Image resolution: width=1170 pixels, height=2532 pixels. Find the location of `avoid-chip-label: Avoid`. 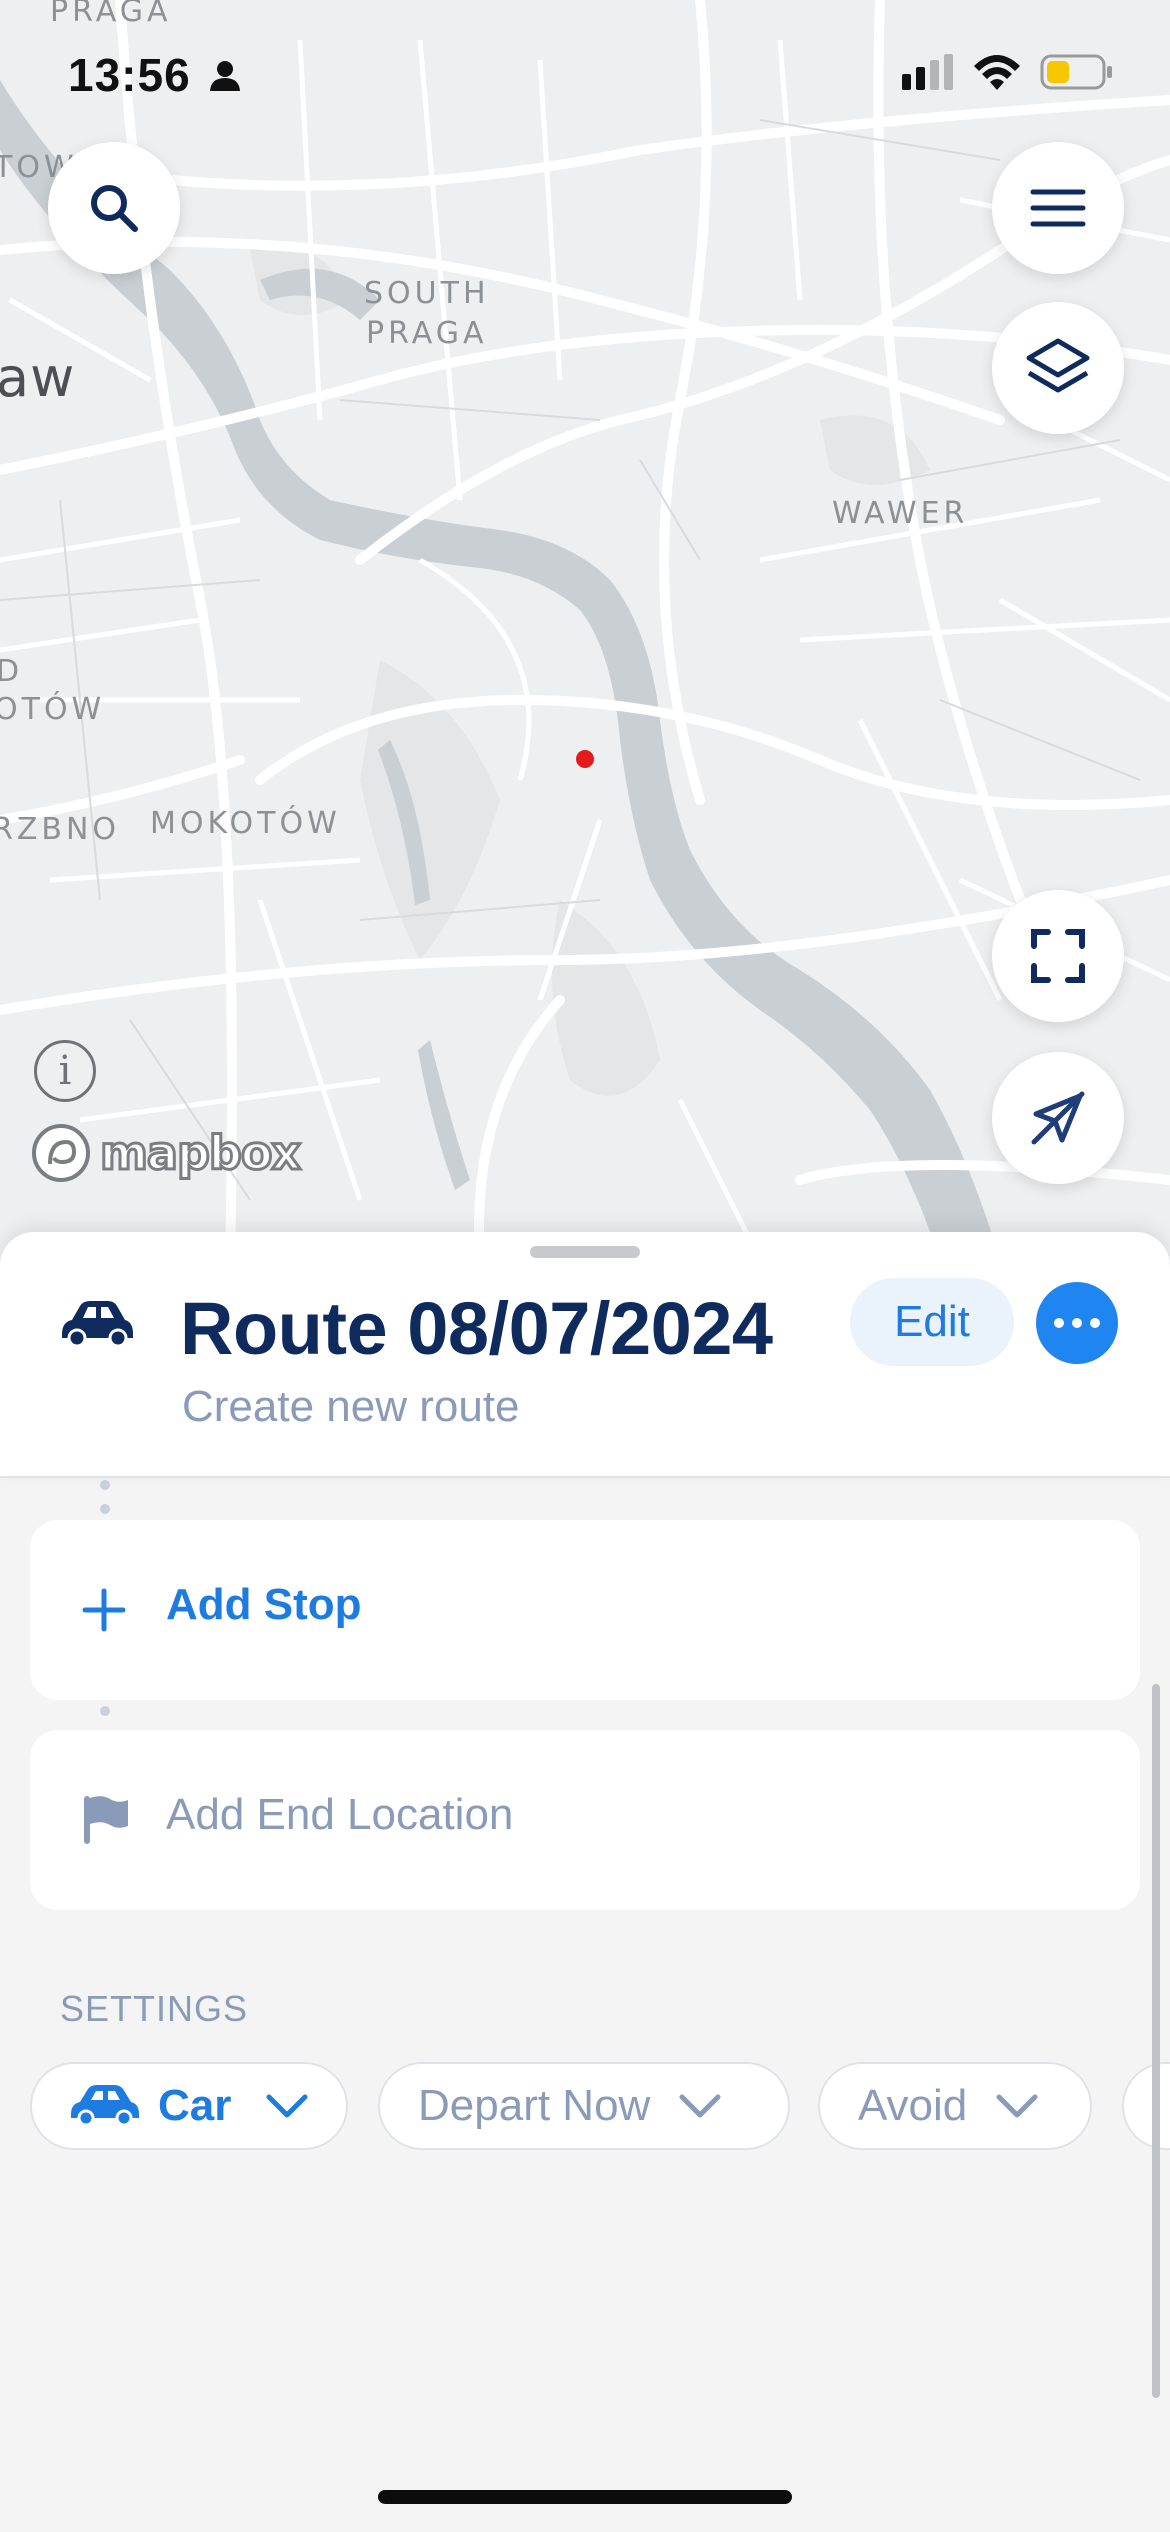

avoid-chip-label: Avoid is located at coordinates (913, 2105).